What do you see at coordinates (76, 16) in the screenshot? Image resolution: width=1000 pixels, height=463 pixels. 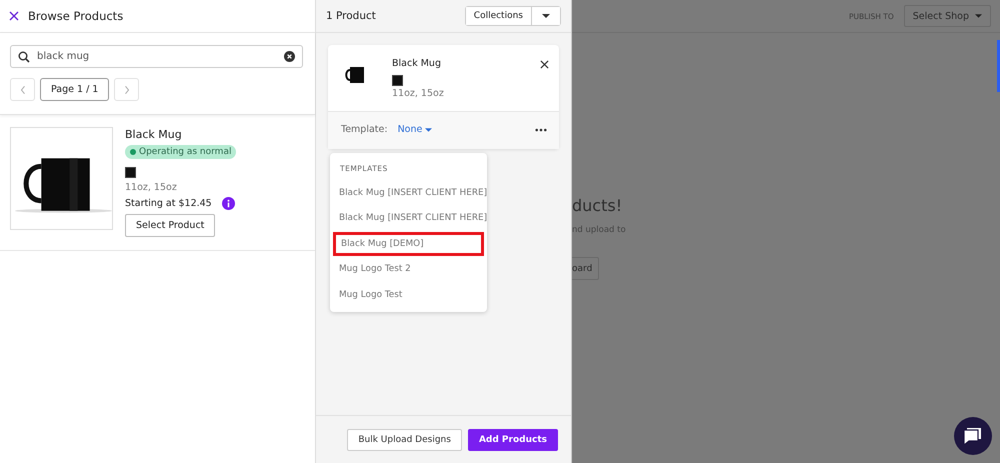 I see `panel-title: Browse Products` at bounding box center [76, 16].